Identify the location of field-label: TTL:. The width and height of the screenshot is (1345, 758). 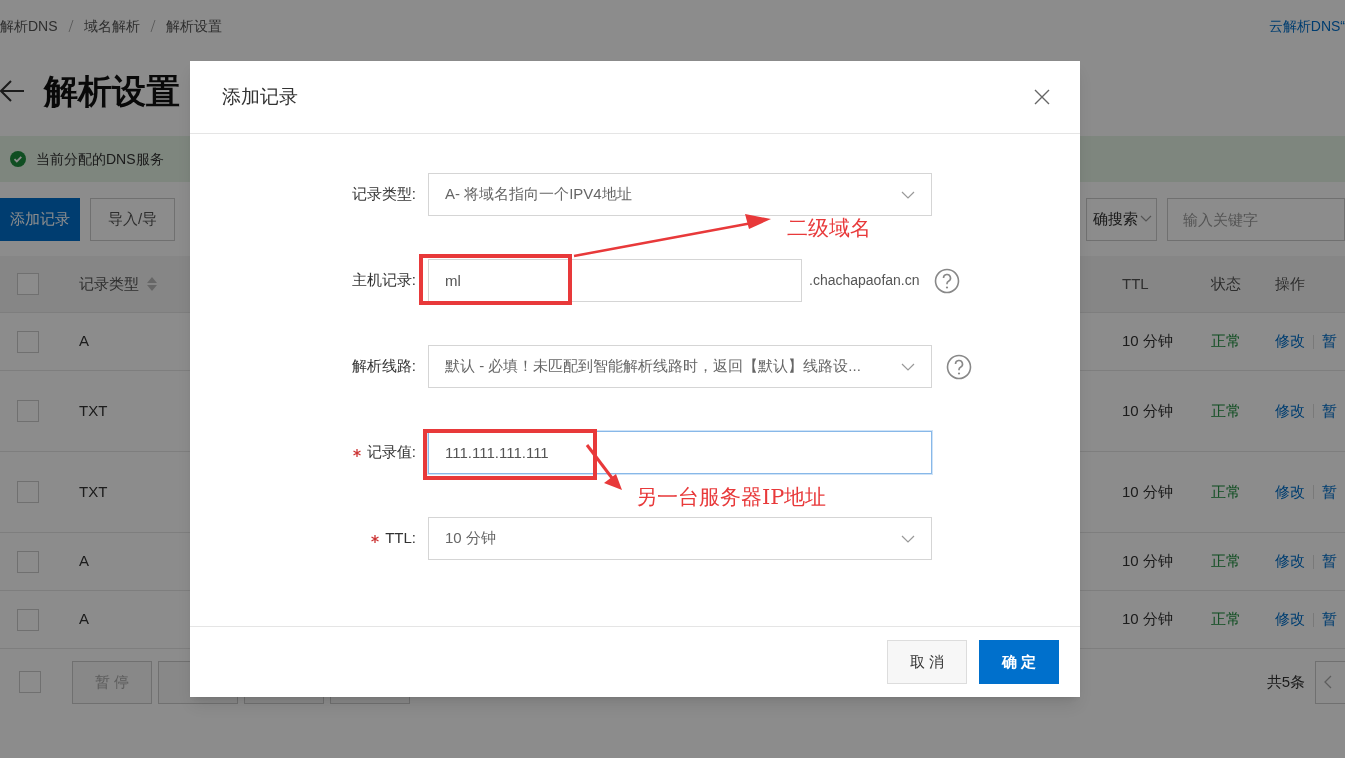
(400, 538).